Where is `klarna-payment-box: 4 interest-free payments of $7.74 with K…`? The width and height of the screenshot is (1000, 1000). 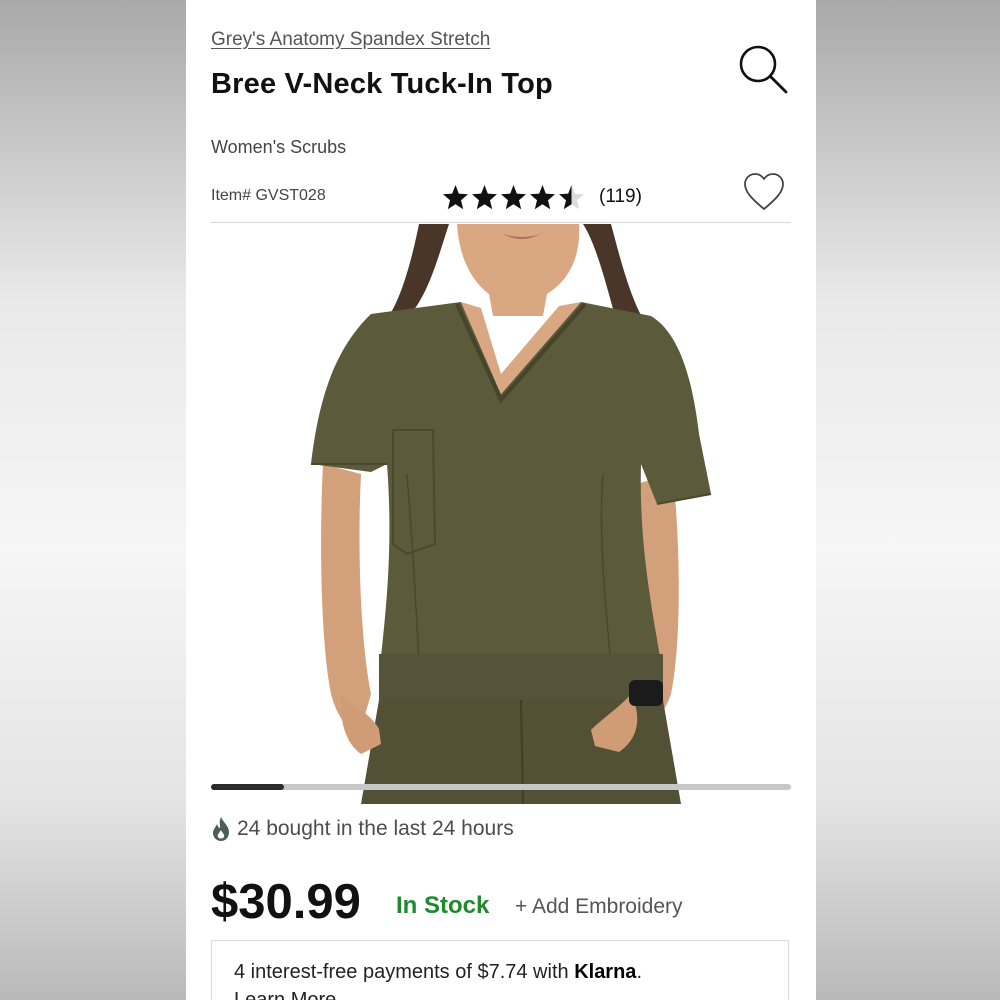
klarna-payment-box: 4 interest-free payments of $7.74 with K… is located at coordinates (500, 970).